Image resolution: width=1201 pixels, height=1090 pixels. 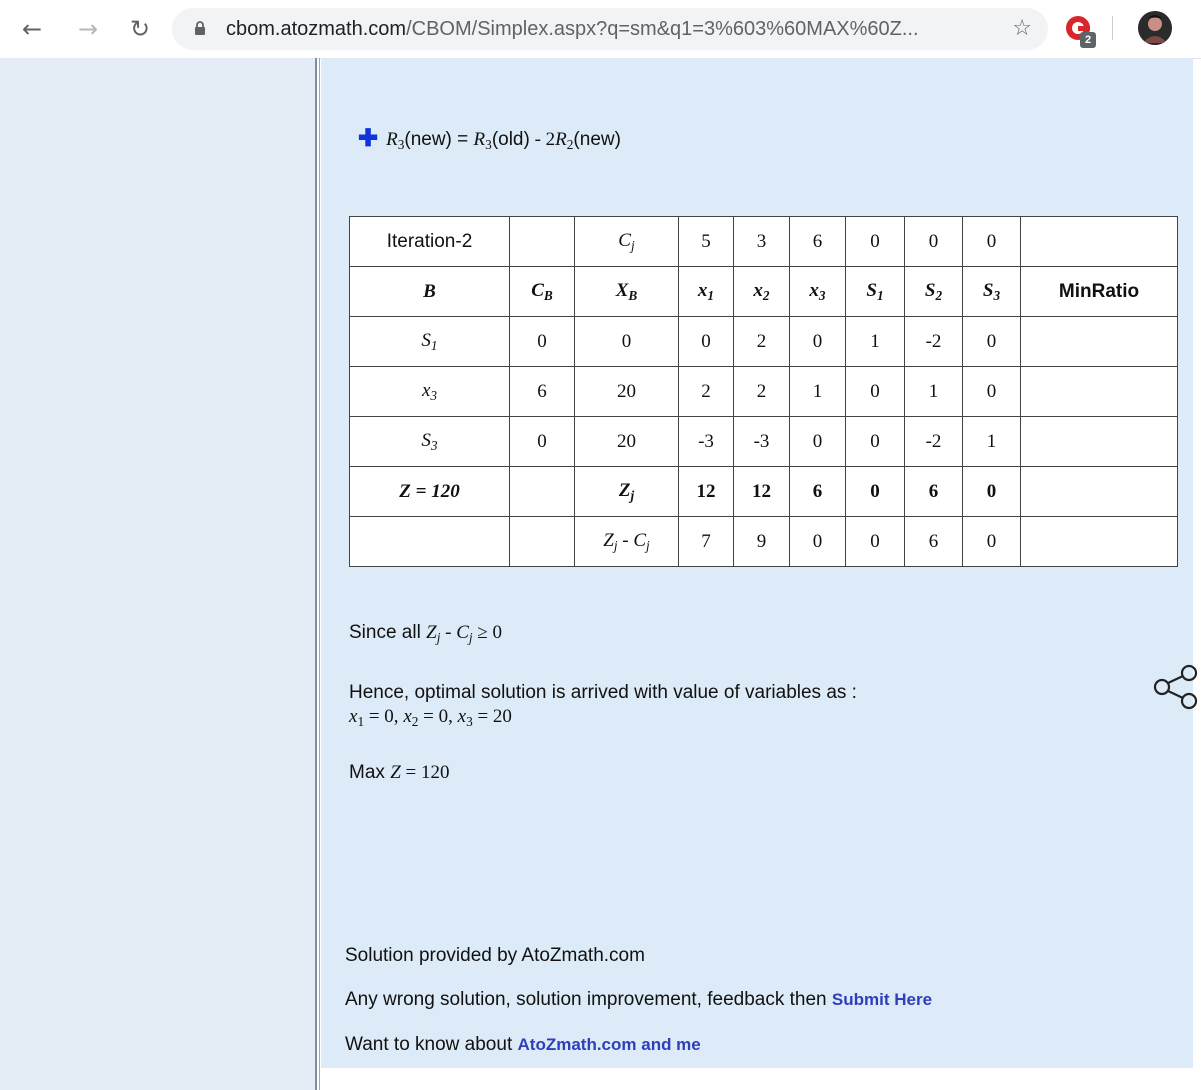 I want to click on sidebar-divider, so click(x=316, y=574).